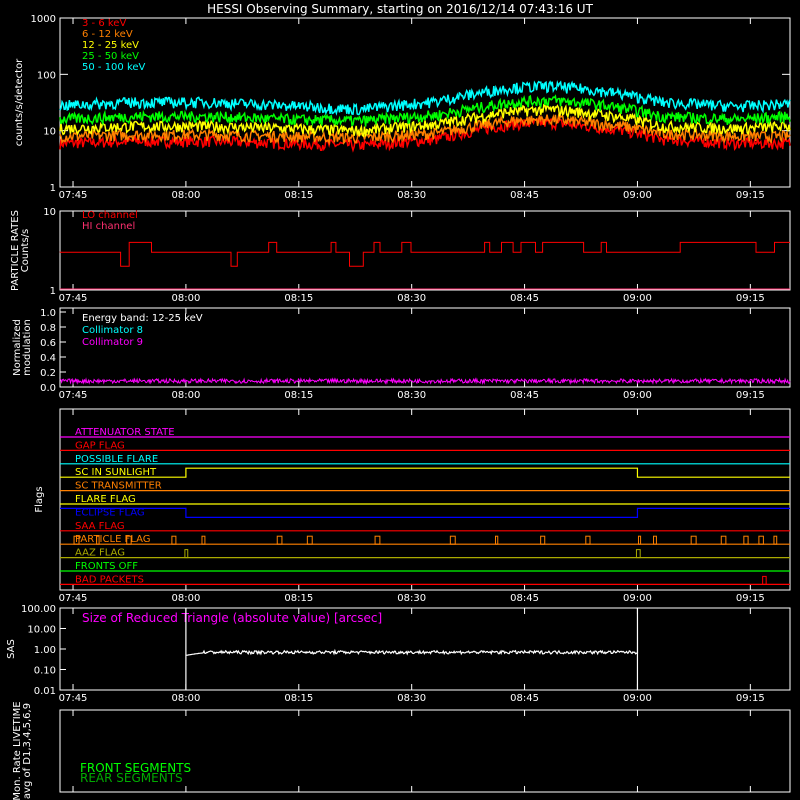 This screenshot has width=800, height=800. What do you see at coordinates (48, 328) in the screenshot?
I see `modulation-ytick-label: 0.8` at bounding box center [48, 328].